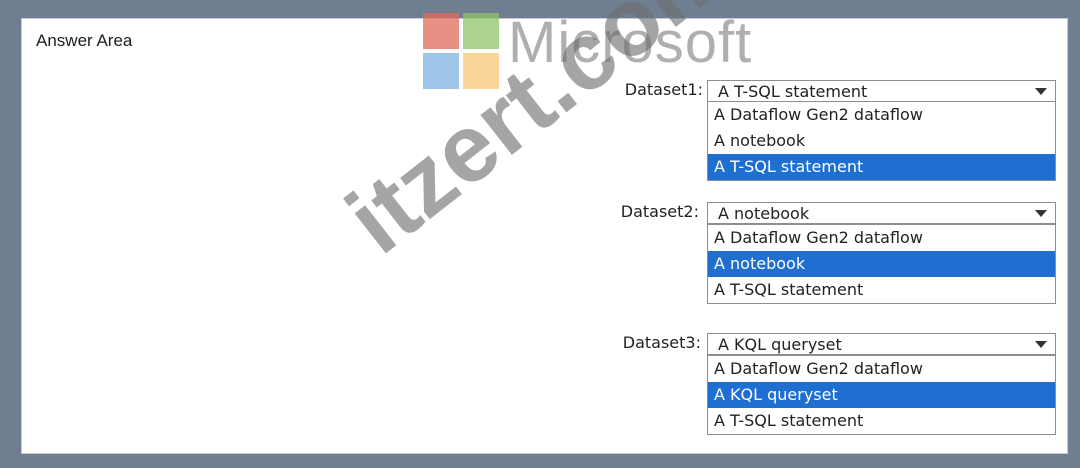  What do you see at coordinates (659, 211) in the screenshot?
I see `dataset2-label: Dataset2:` at bounding box center [659, 211].